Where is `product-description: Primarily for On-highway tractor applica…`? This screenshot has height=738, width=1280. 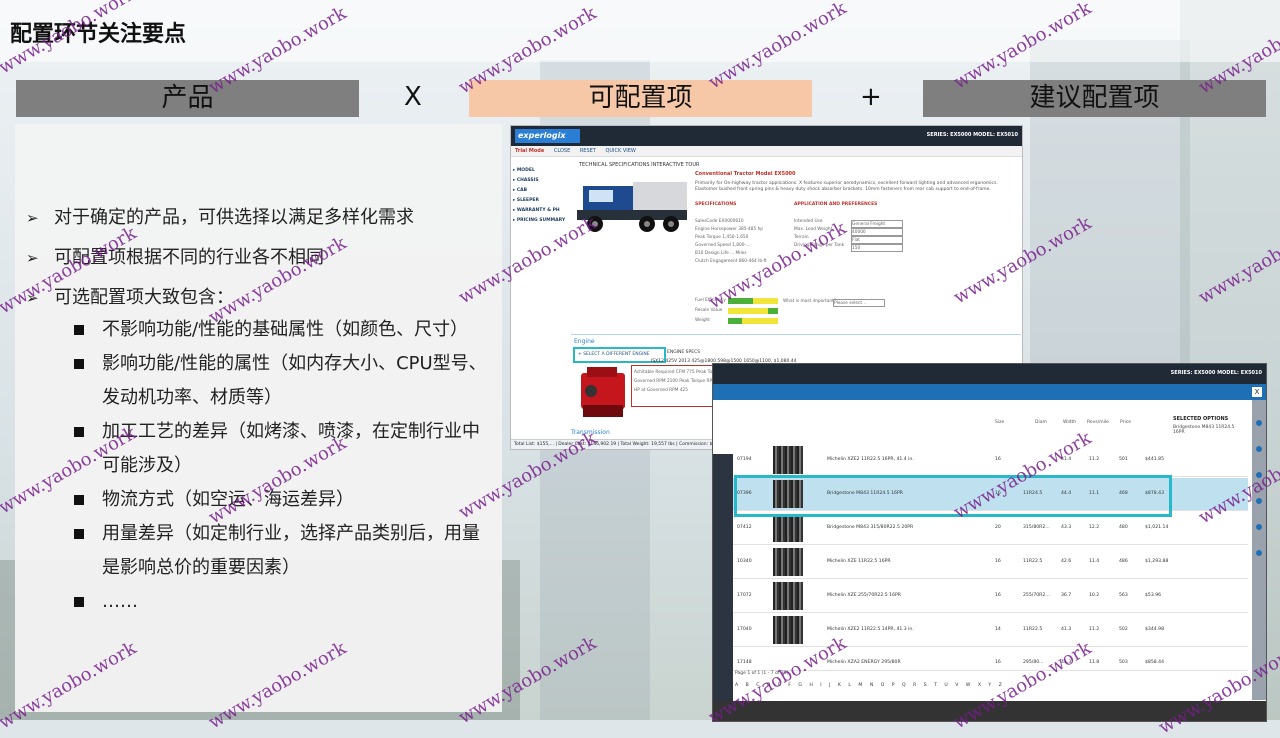 product-description: Primarily for On-highway tractor applica… is located at coordinates (846, 186).